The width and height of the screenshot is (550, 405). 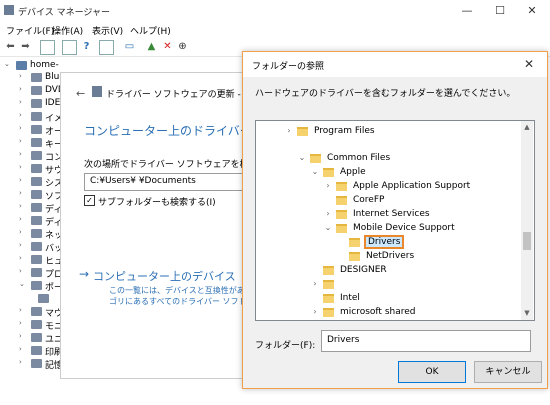 I want to click on view-icon, so click(x=69, y=47).